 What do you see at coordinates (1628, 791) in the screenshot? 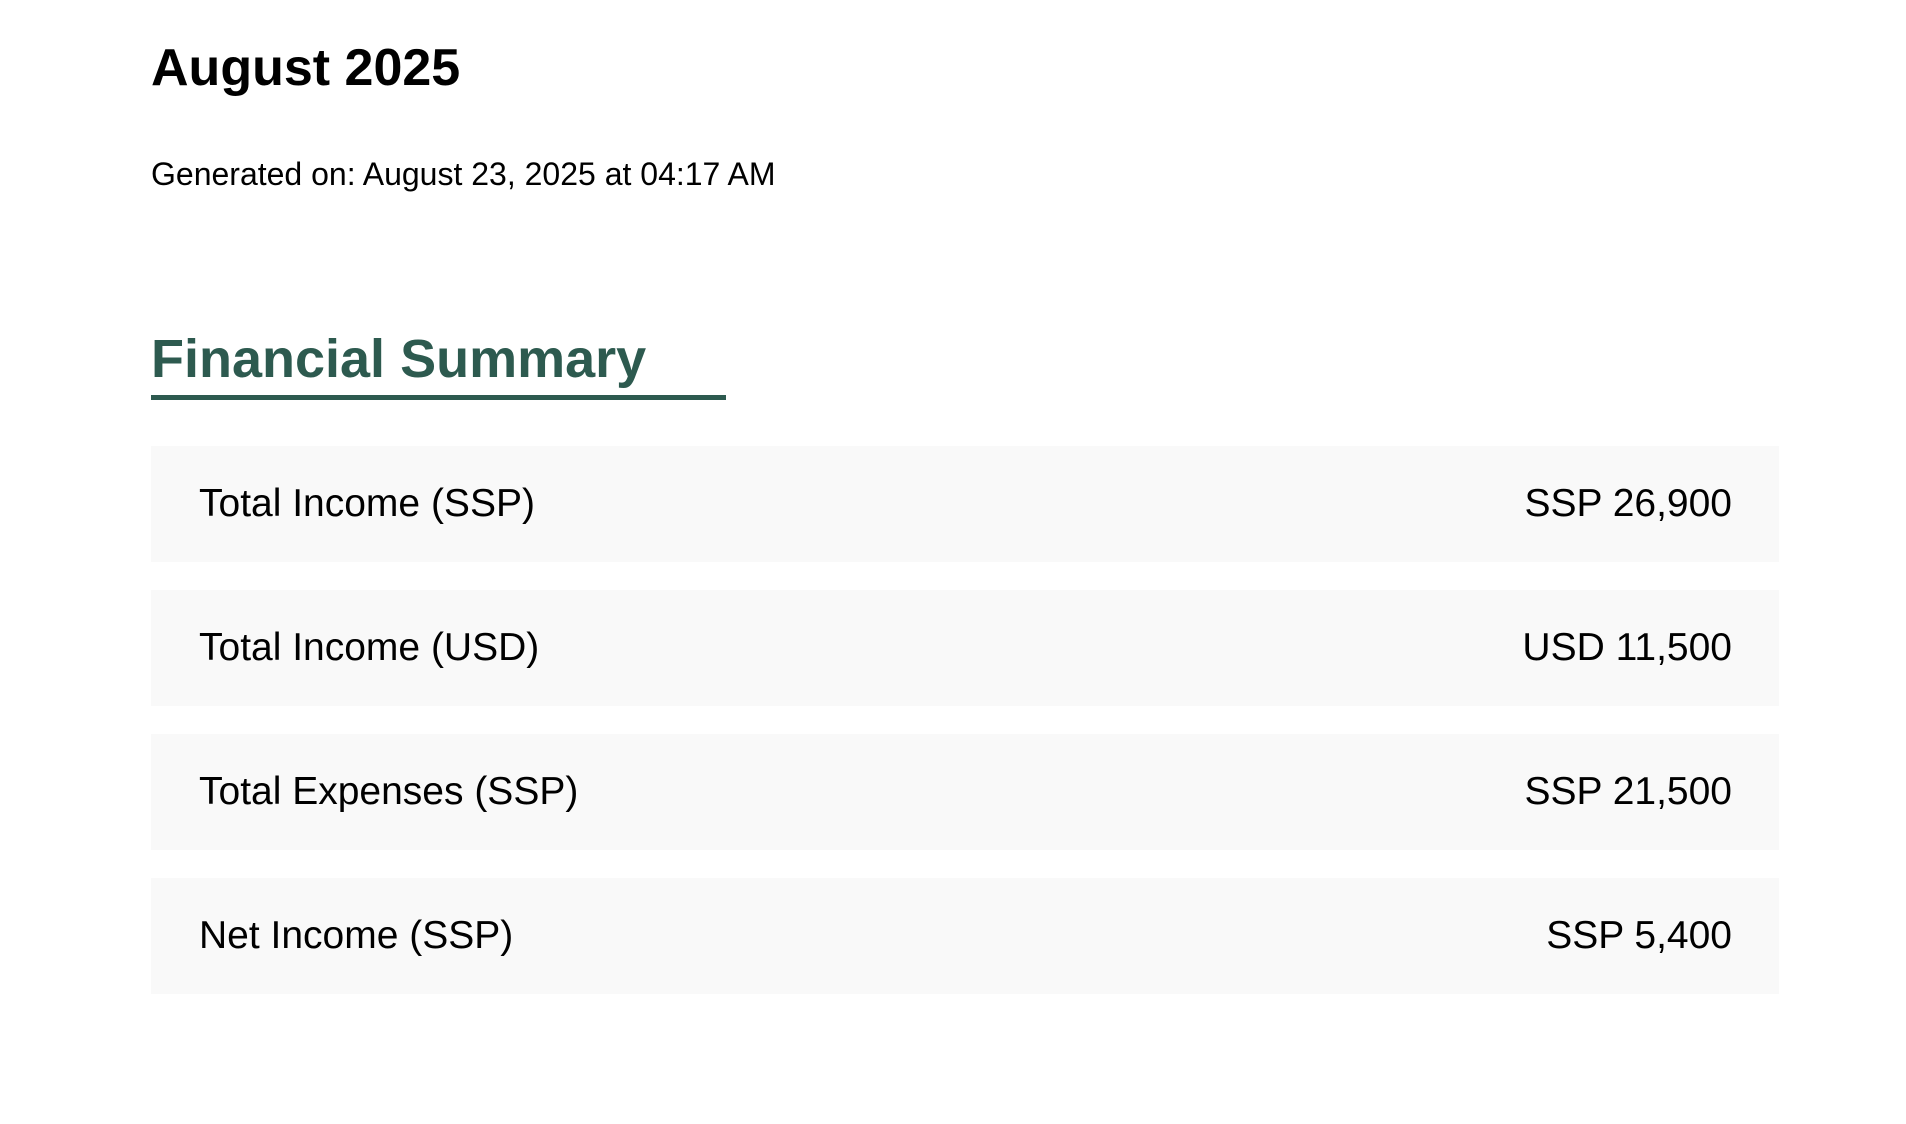
I see `summary-row-value: SSP 21,500` at bounding box center [1628, 791].